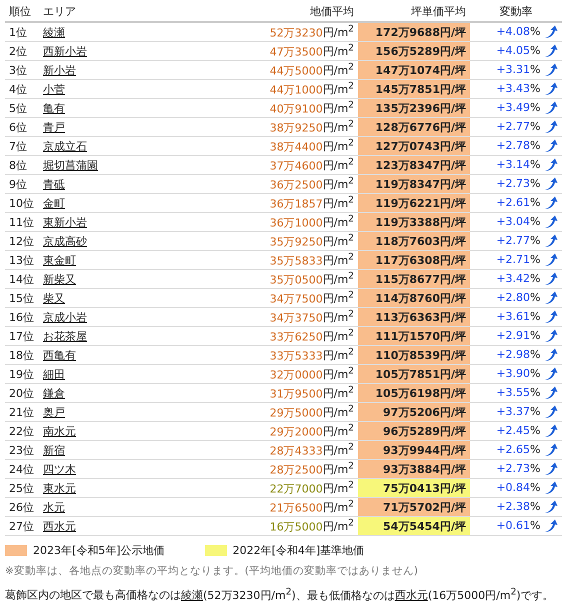 The image size is (567, 602). What do you see at coordinates (258, 108) in the screenshot?
I see `price-cell: 40万9100円/m$^{2}$` at bounding box center [258, 108].